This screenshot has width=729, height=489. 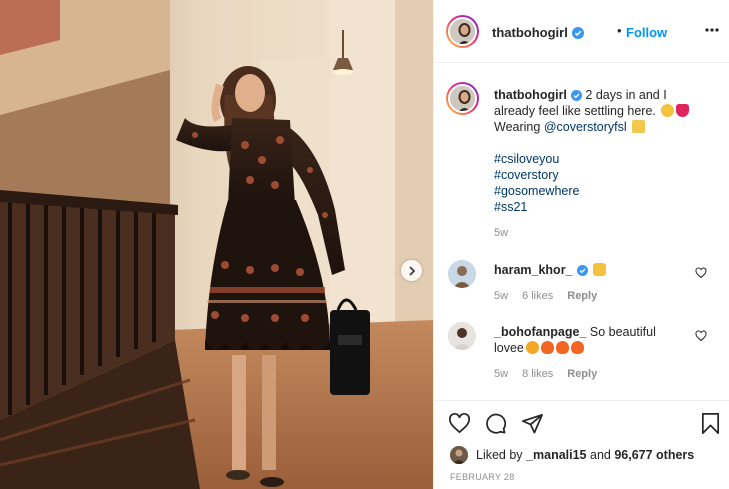 I want to click on comment-meta: 5w 6 likes Reply, so click(x=552, y=296).